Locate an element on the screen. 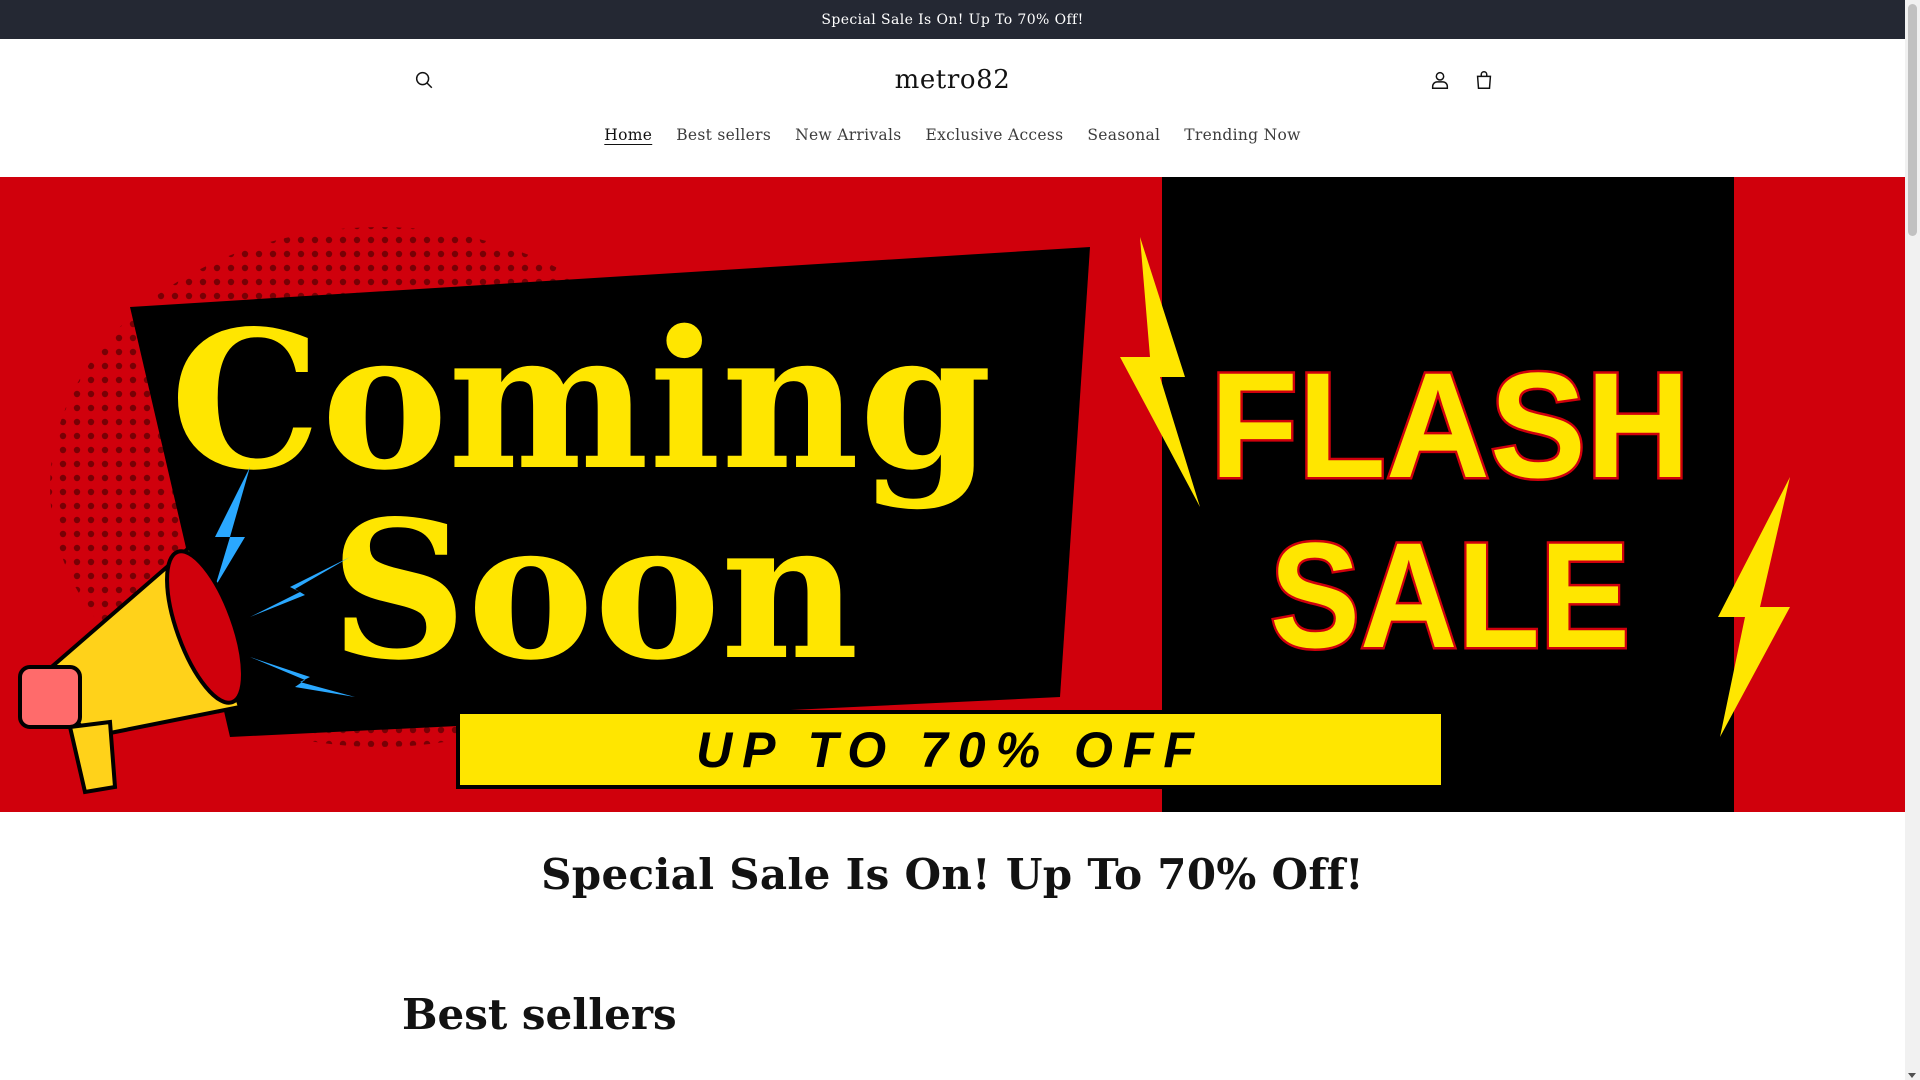 This screenshot has height=1080, width=1920. announcement-text: Special Sale Is On! Up To 70% Off! is located at coordinates (952, 19).